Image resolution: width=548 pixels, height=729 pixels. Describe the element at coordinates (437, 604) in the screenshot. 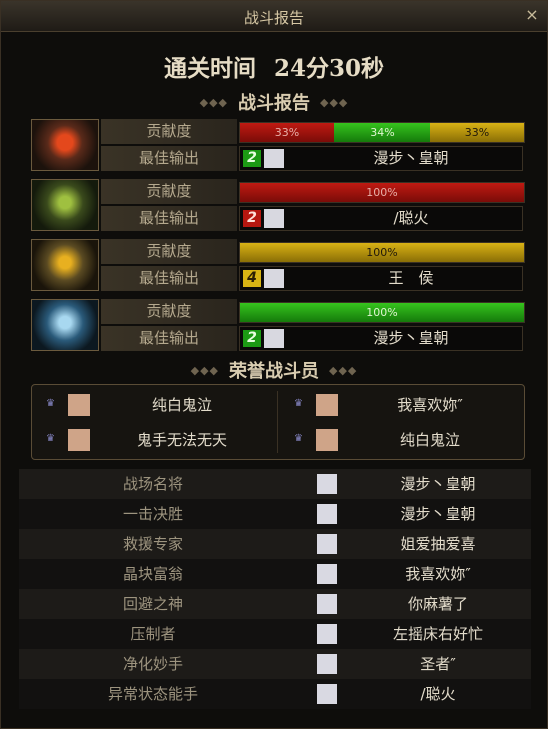

I see `award-player-name: 你麻薯了` at that location.